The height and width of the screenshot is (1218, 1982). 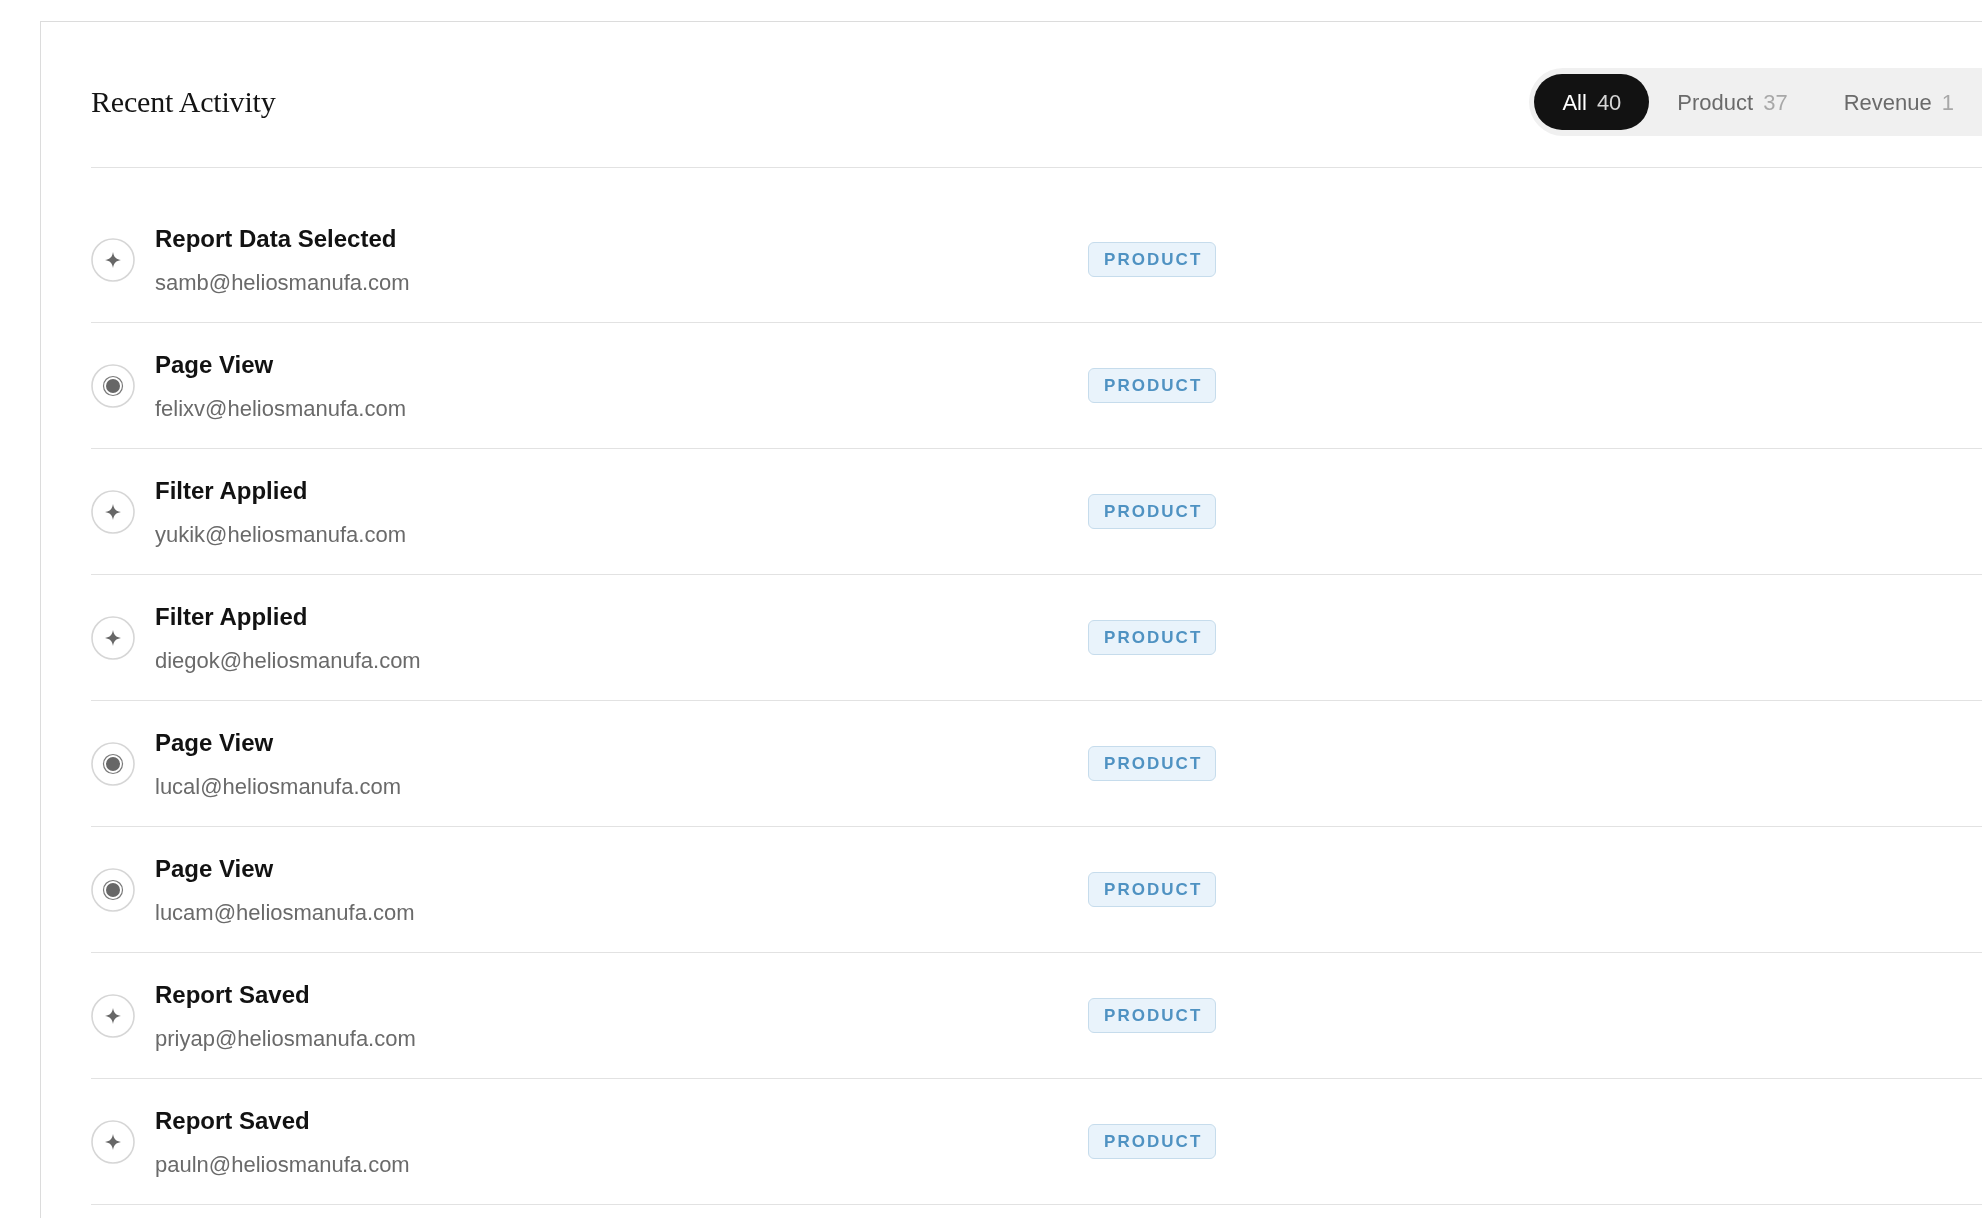 What do you see at coordinates (281, 534) in the screenshot?
I see `user-email: yukik@heliosmanufa.com` at bounding box center [281, 534].